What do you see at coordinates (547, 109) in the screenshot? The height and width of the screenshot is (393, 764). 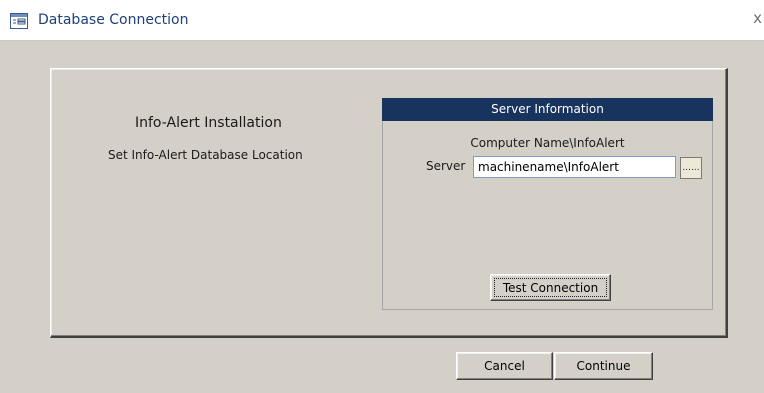 I see `server-information-header: Server Information` at bounding box center [547, 109].